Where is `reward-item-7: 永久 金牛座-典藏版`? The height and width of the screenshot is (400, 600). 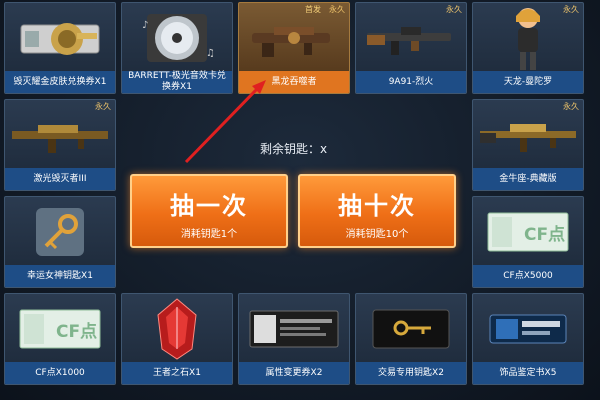 reward-item-7: 永久 金牛座-典藏版 is located at coordinates (528, 145).